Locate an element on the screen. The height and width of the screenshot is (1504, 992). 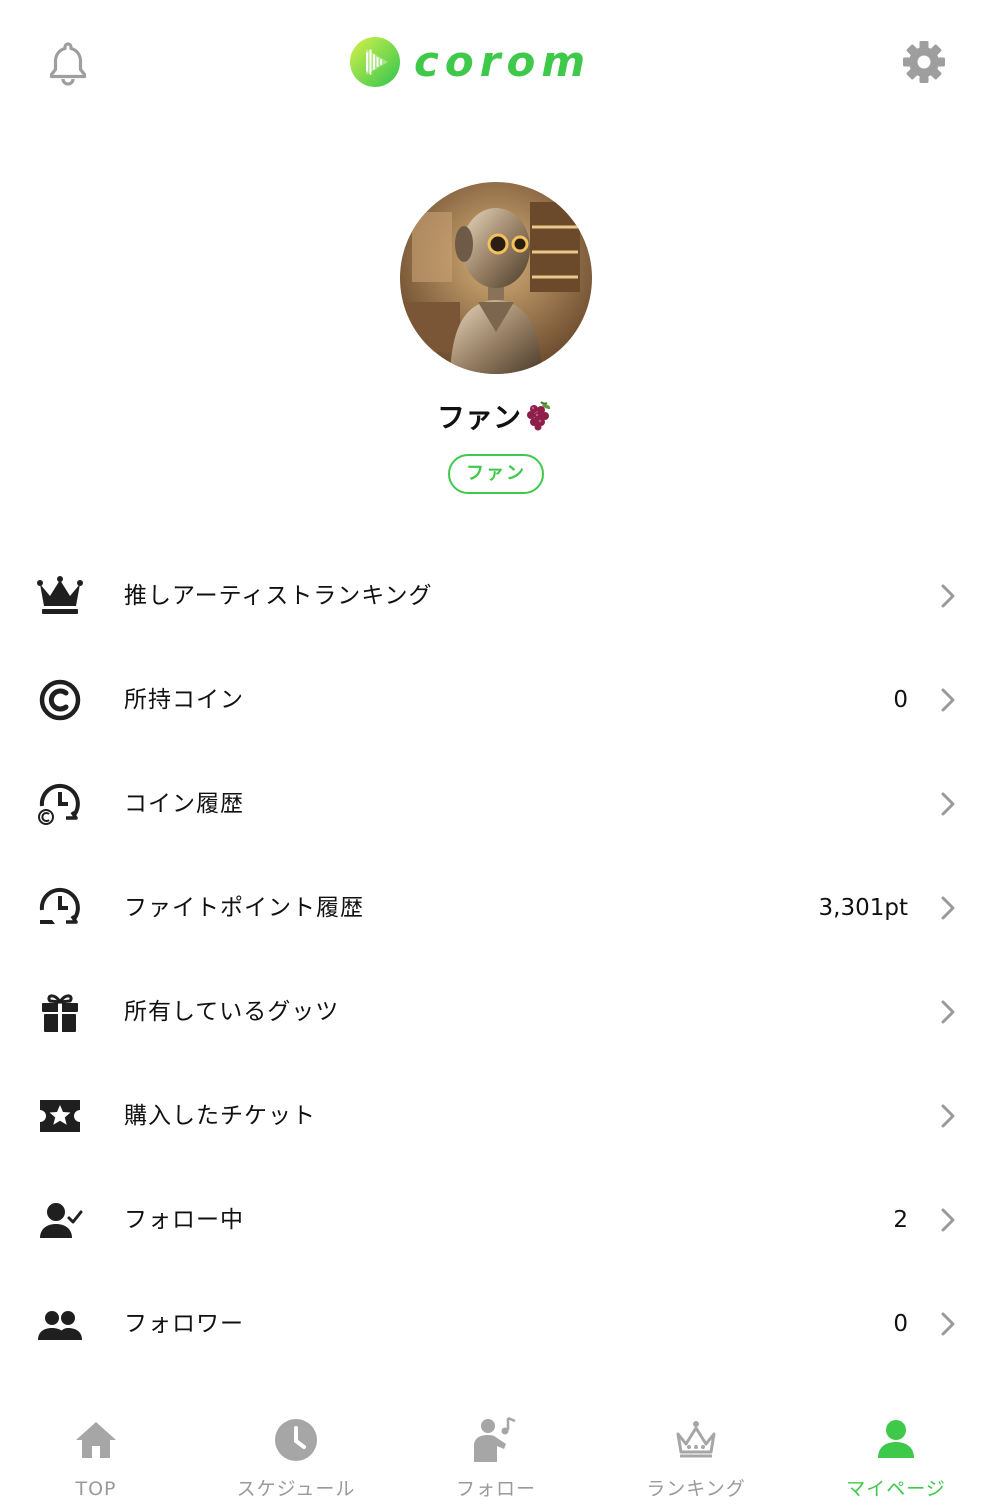
app-logo: corom is located at coordinates (470, 62).